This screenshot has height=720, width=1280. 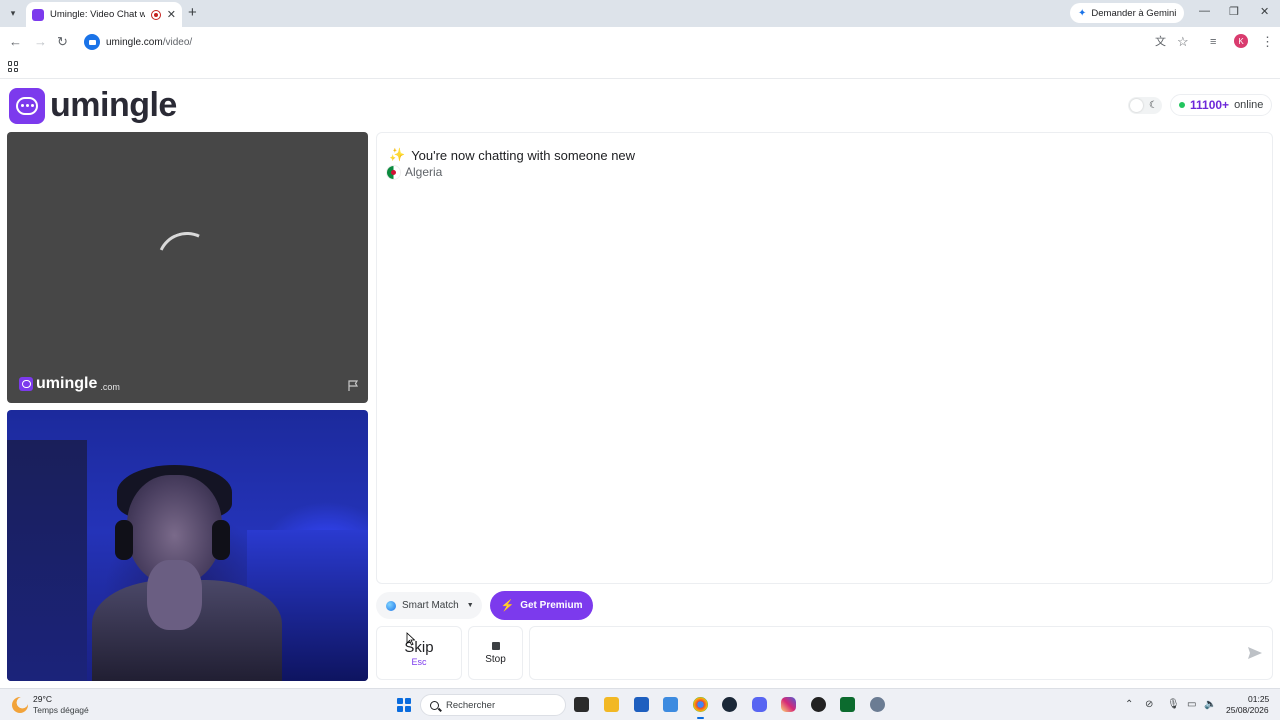 I want to click on restore-window-icon: ❐, so click(x=1234, y=11).